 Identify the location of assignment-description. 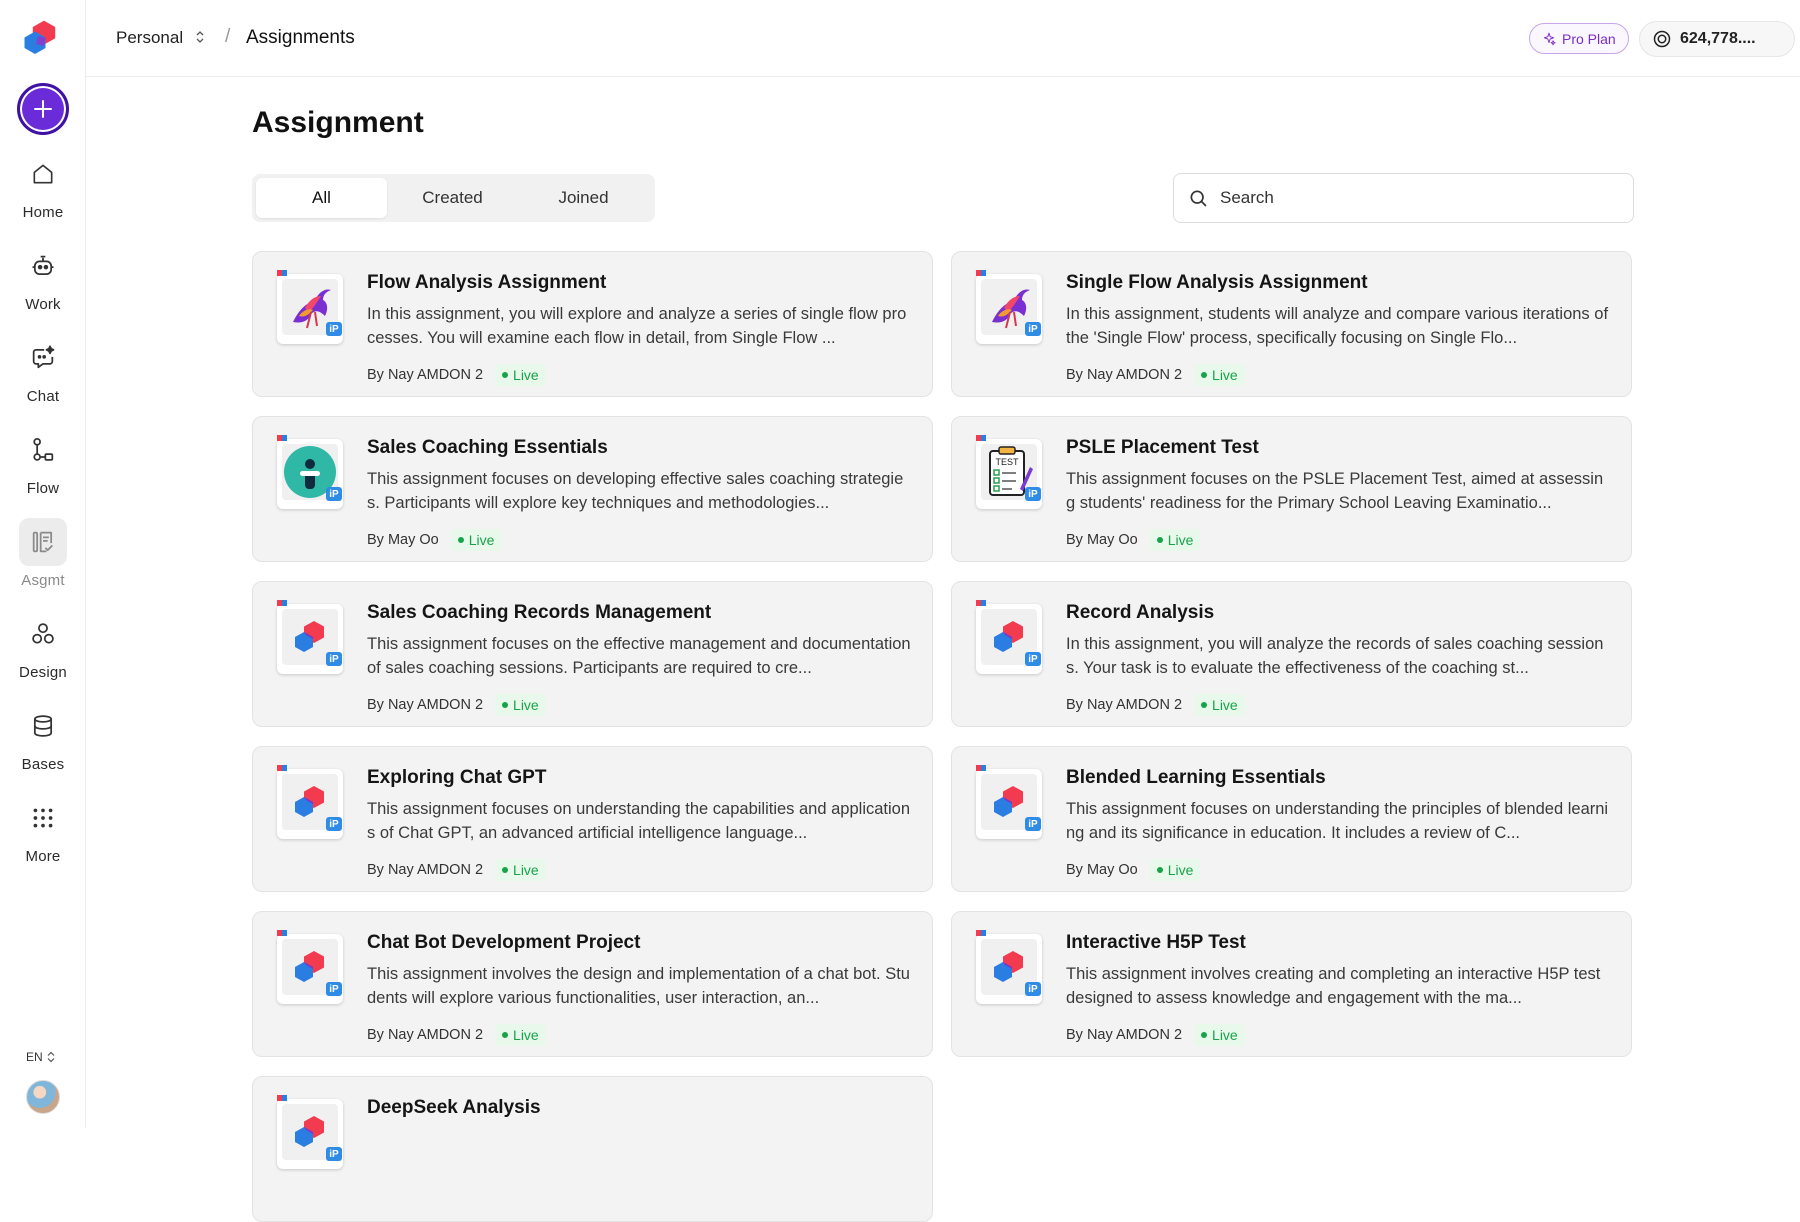
(639, 1151).